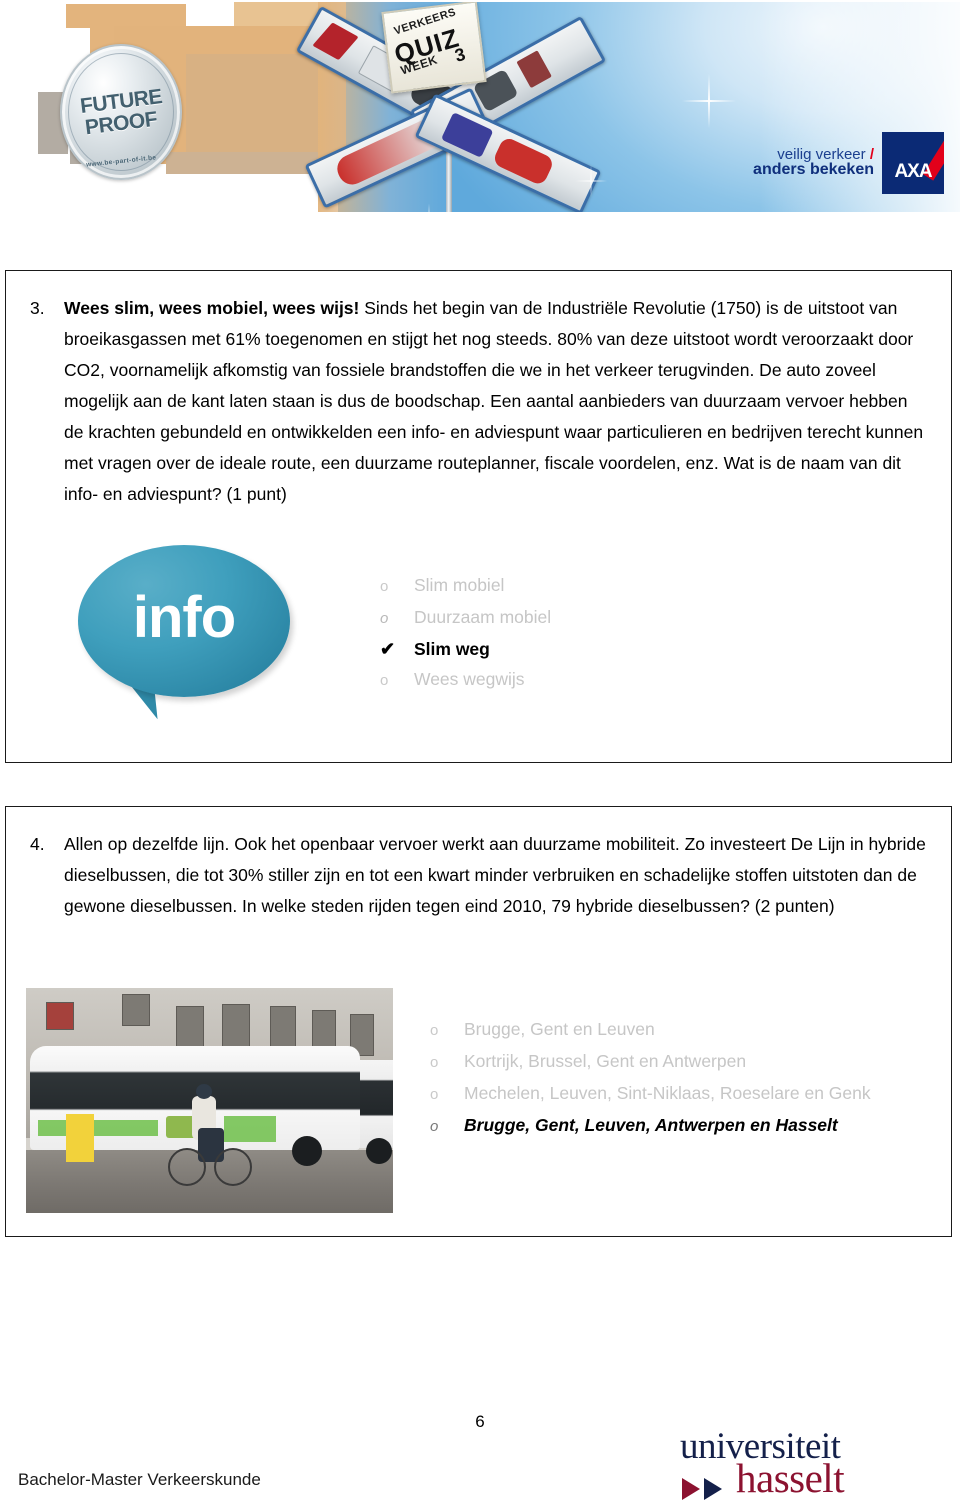 The height and width of the screenshot is (1508, 960). What do you see at coordinates (212, 308) in the screenshot?
I see `question-3-lead: Wees slim, wees mobiel, wees wijs!` at bounding box center [212, 308].